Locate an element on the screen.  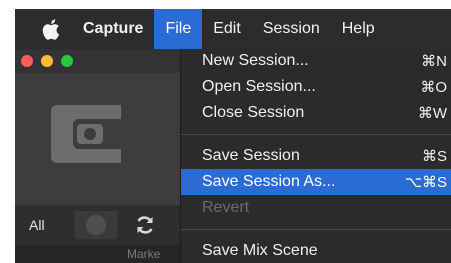
record-button is located at coordinates (96, 225).